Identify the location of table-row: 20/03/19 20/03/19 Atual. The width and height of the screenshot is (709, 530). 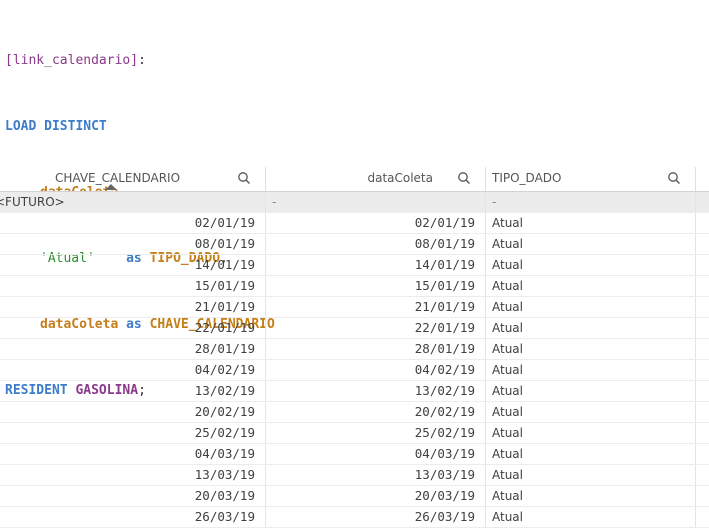
(354, 496).